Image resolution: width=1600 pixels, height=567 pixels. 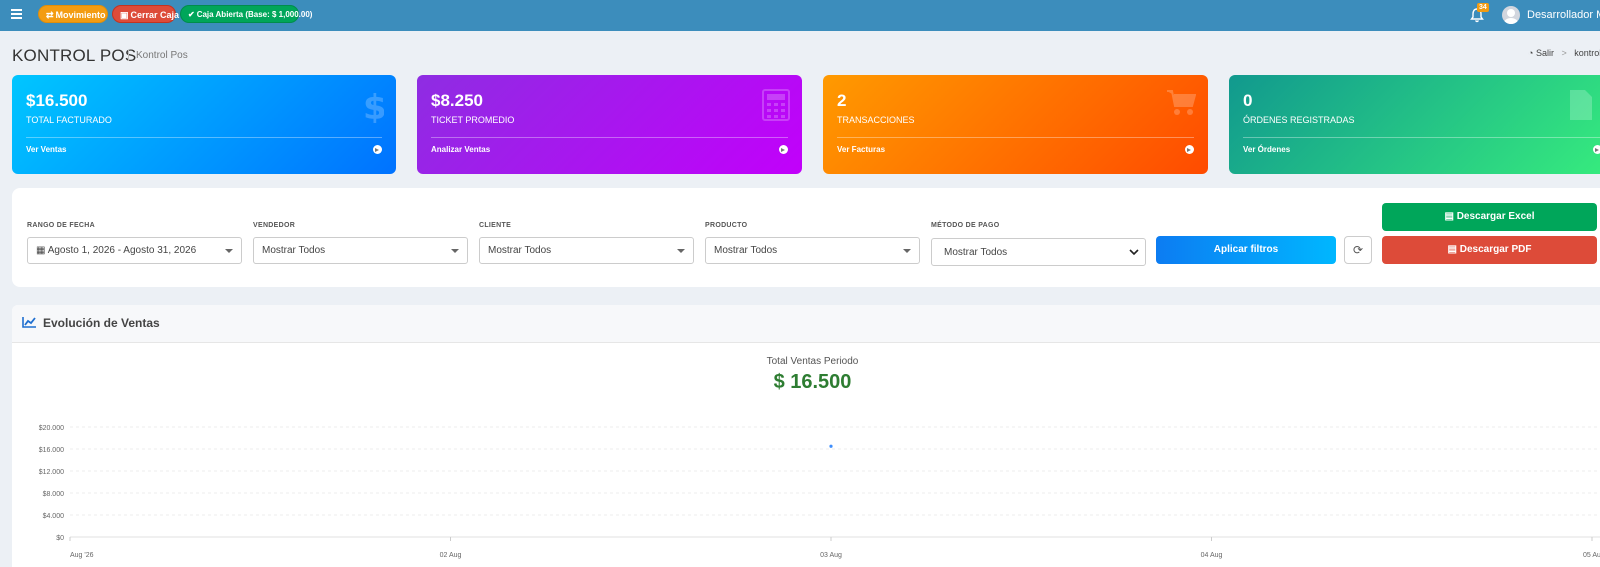 What do you see at coordinates (451, 555) in the screenshot?
I see `x-tick-label: 02 Aug` at bounding box center [451, 555].